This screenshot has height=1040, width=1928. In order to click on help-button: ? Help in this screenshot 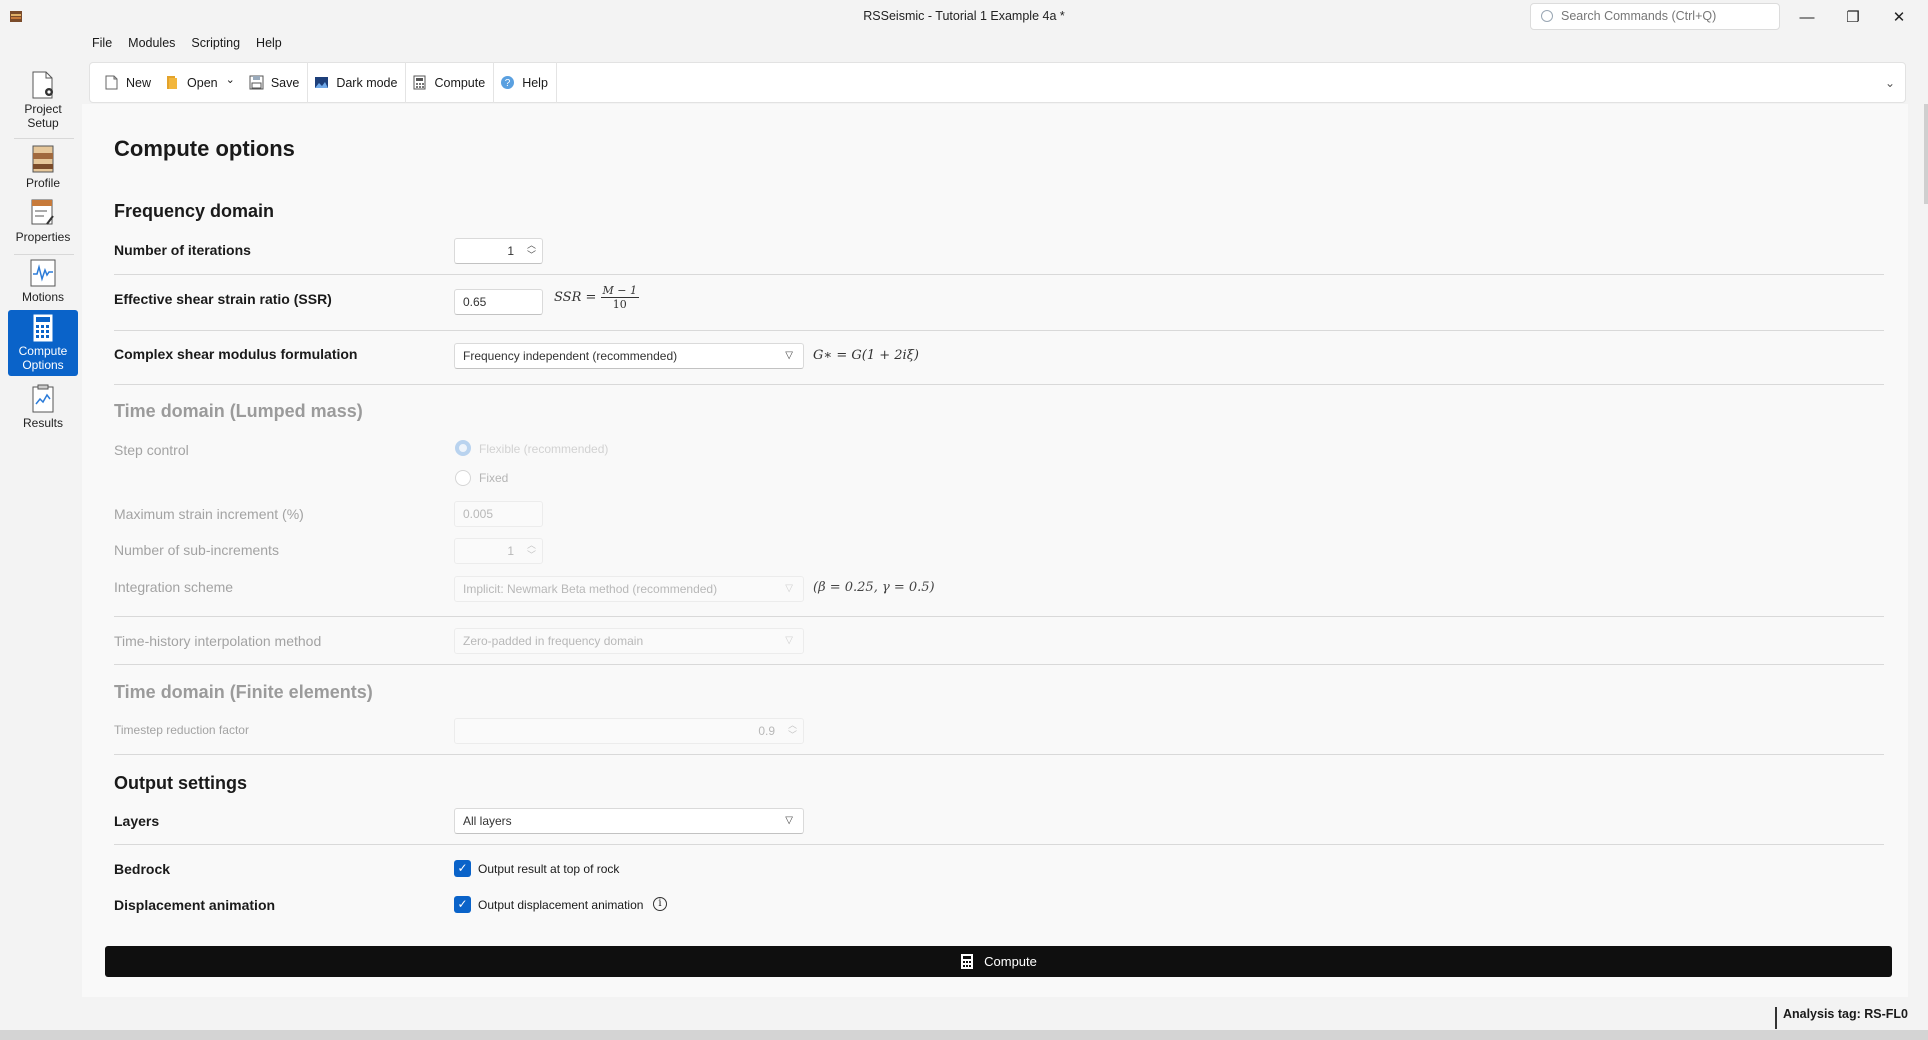, I will do `click(525, 82)`.